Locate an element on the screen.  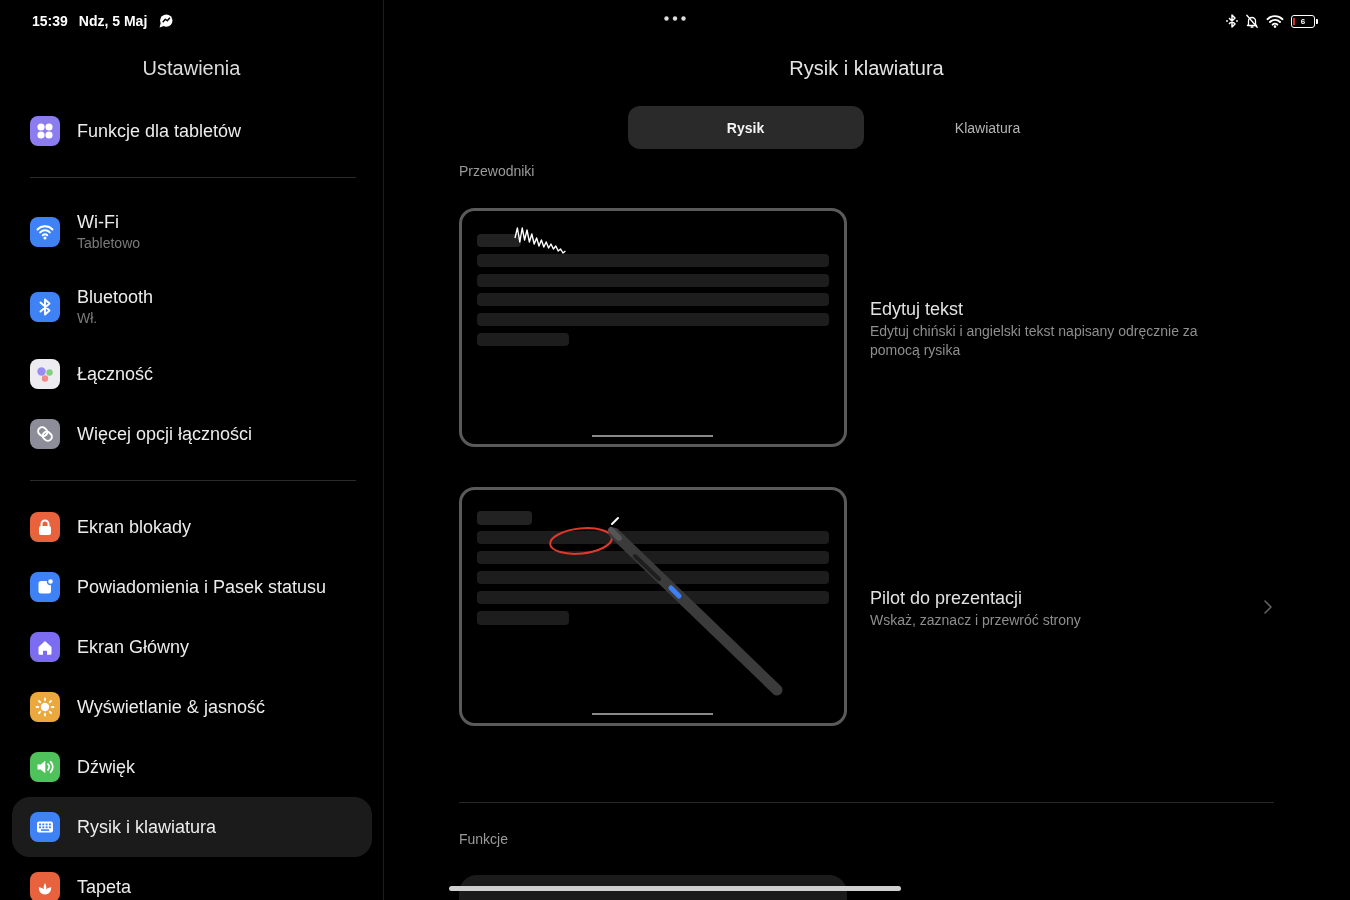
battery-indicator: 6 is located at coordinates (1304, 21).